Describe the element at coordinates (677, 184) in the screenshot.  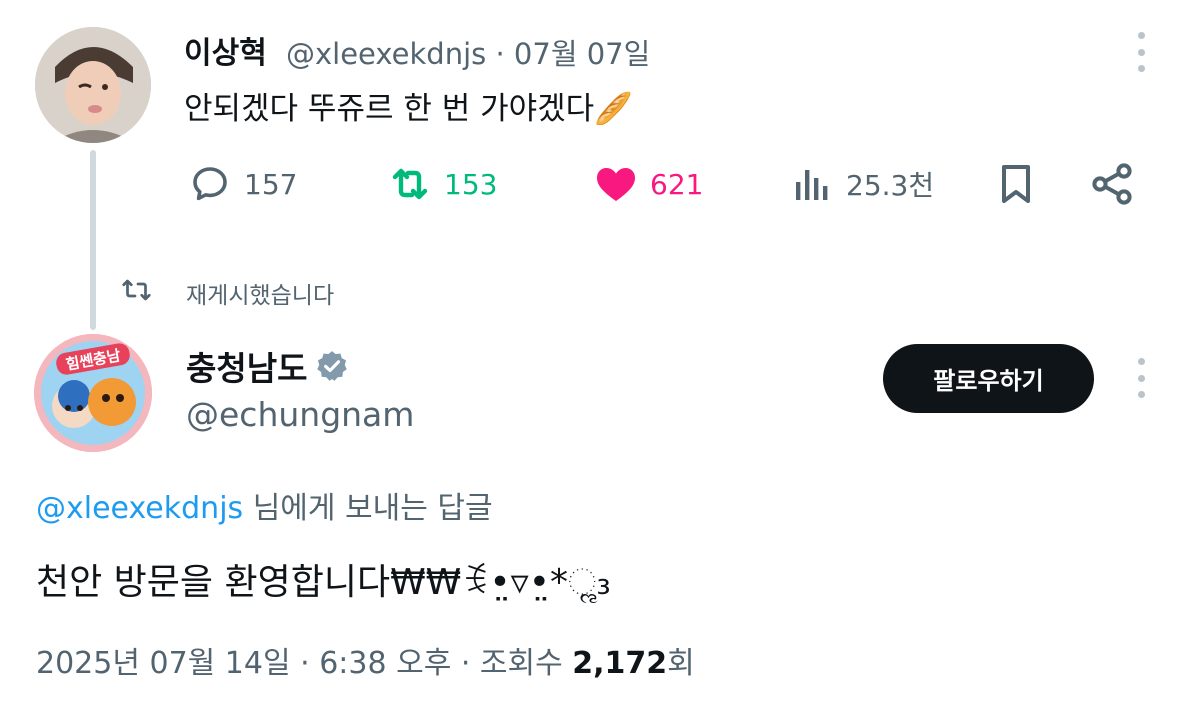
I see `like-count: 621` at that location.